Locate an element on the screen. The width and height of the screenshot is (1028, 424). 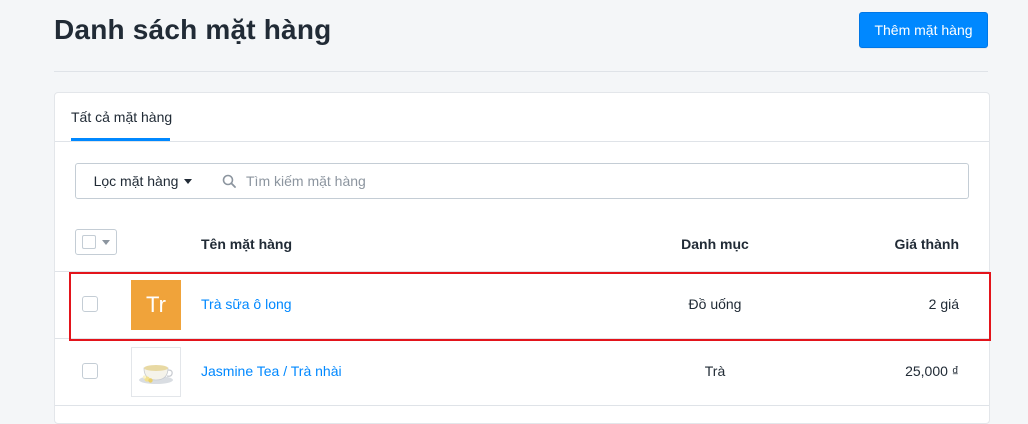
item-category: Trà is located at coordinates (715, 371).